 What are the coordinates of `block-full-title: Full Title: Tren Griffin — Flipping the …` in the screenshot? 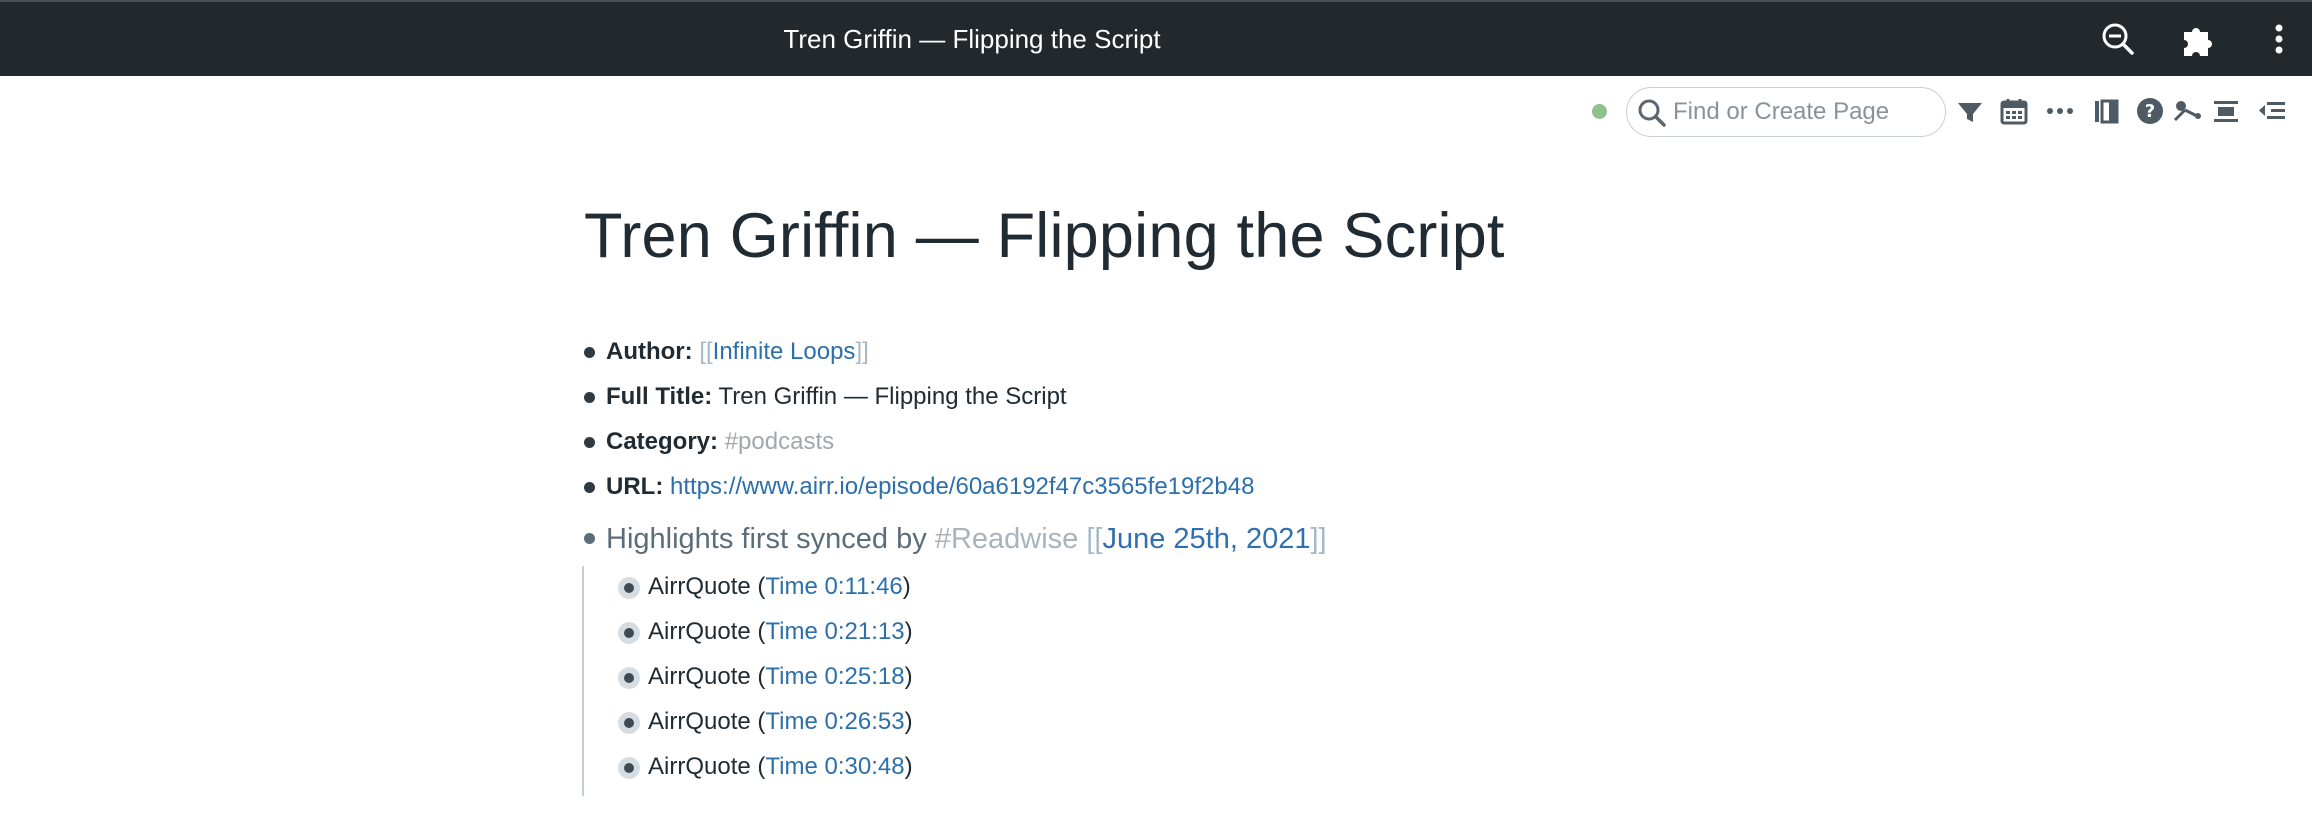 It's located at (1284, 399).